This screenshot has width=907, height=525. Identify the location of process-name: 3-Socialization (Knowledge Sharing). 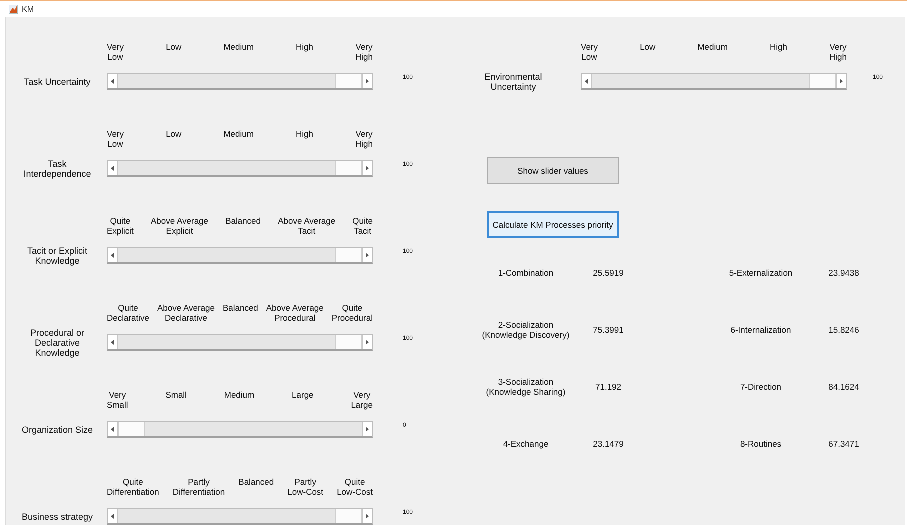
(526, 386).